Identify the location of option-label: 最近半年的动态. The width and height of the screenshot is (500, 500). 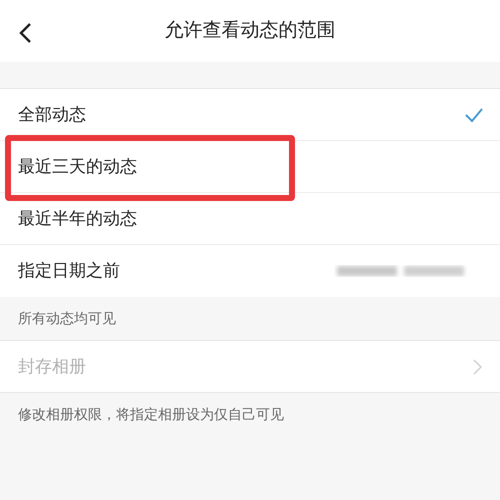
(77, 219).